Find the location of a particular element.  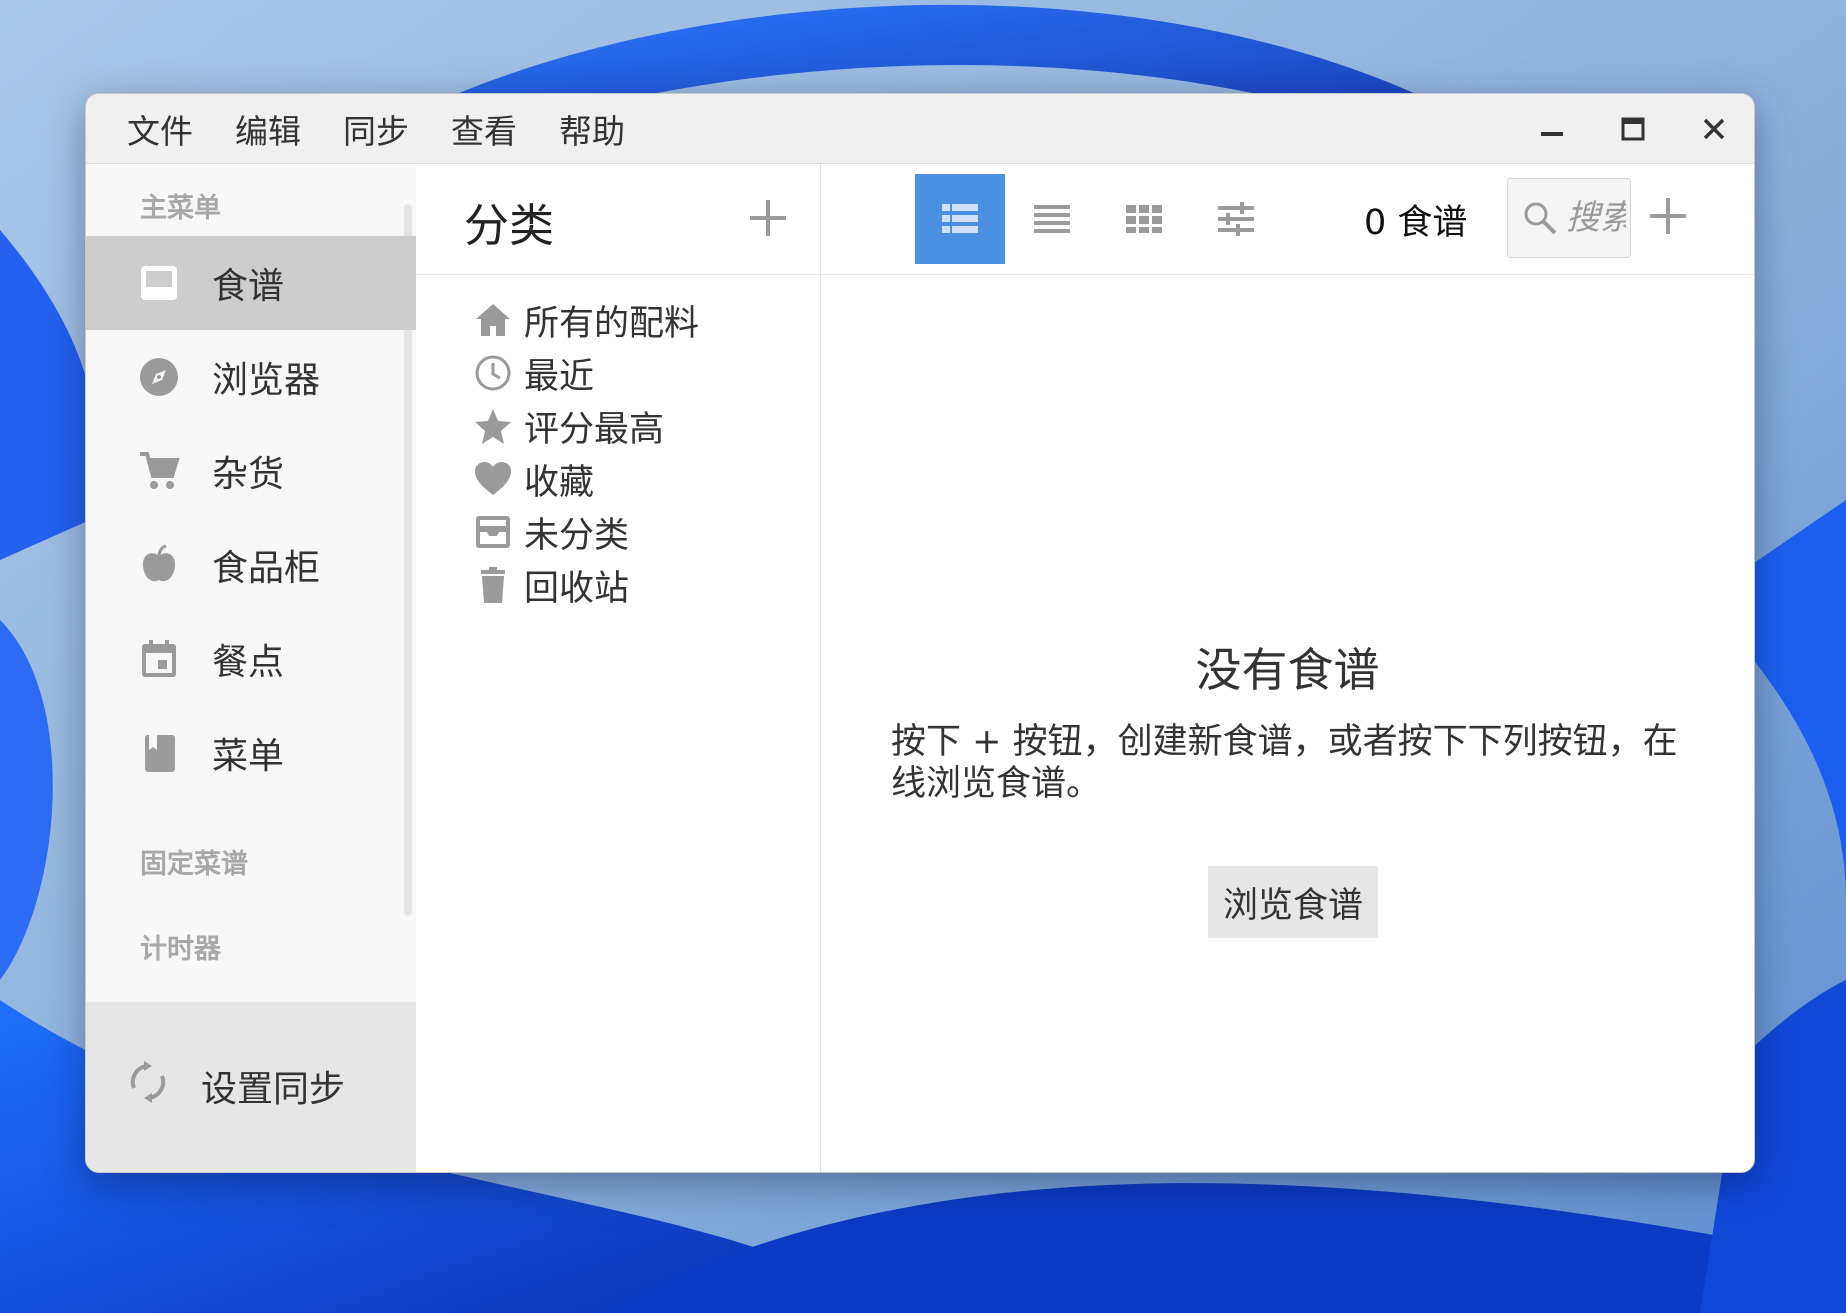

menu-sync: 同步 is located at coordinates (376, 129).